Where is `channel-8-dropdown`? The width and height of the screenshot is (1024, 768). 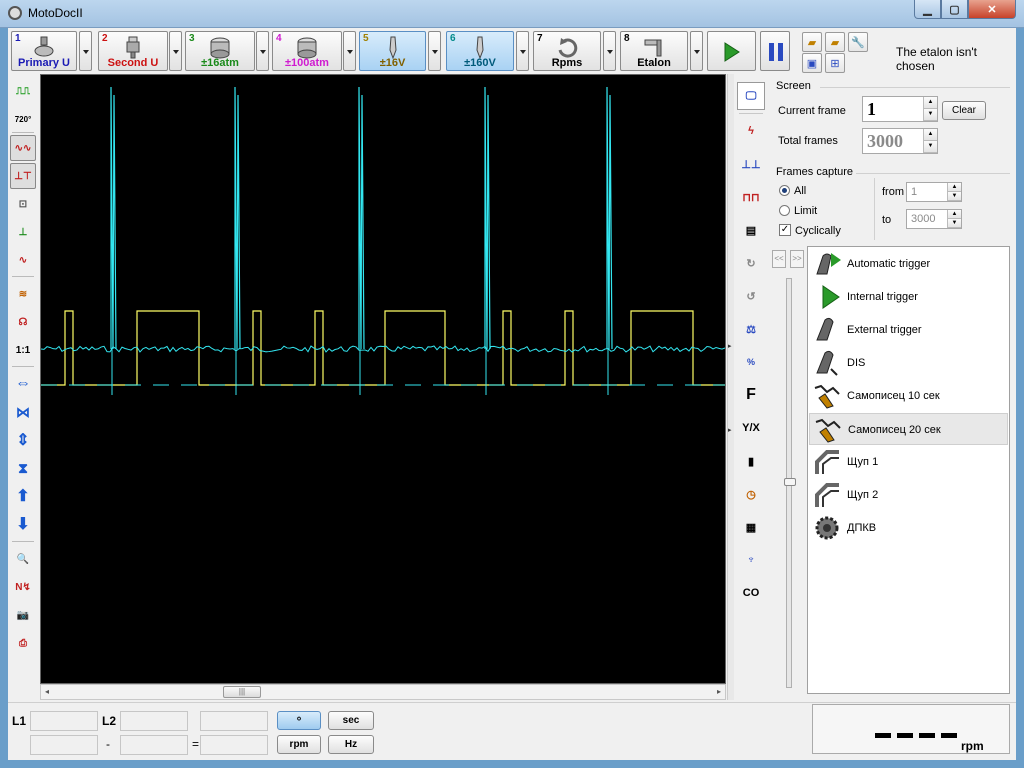
channel-8-dropdown is located at coordinates (696, 51).